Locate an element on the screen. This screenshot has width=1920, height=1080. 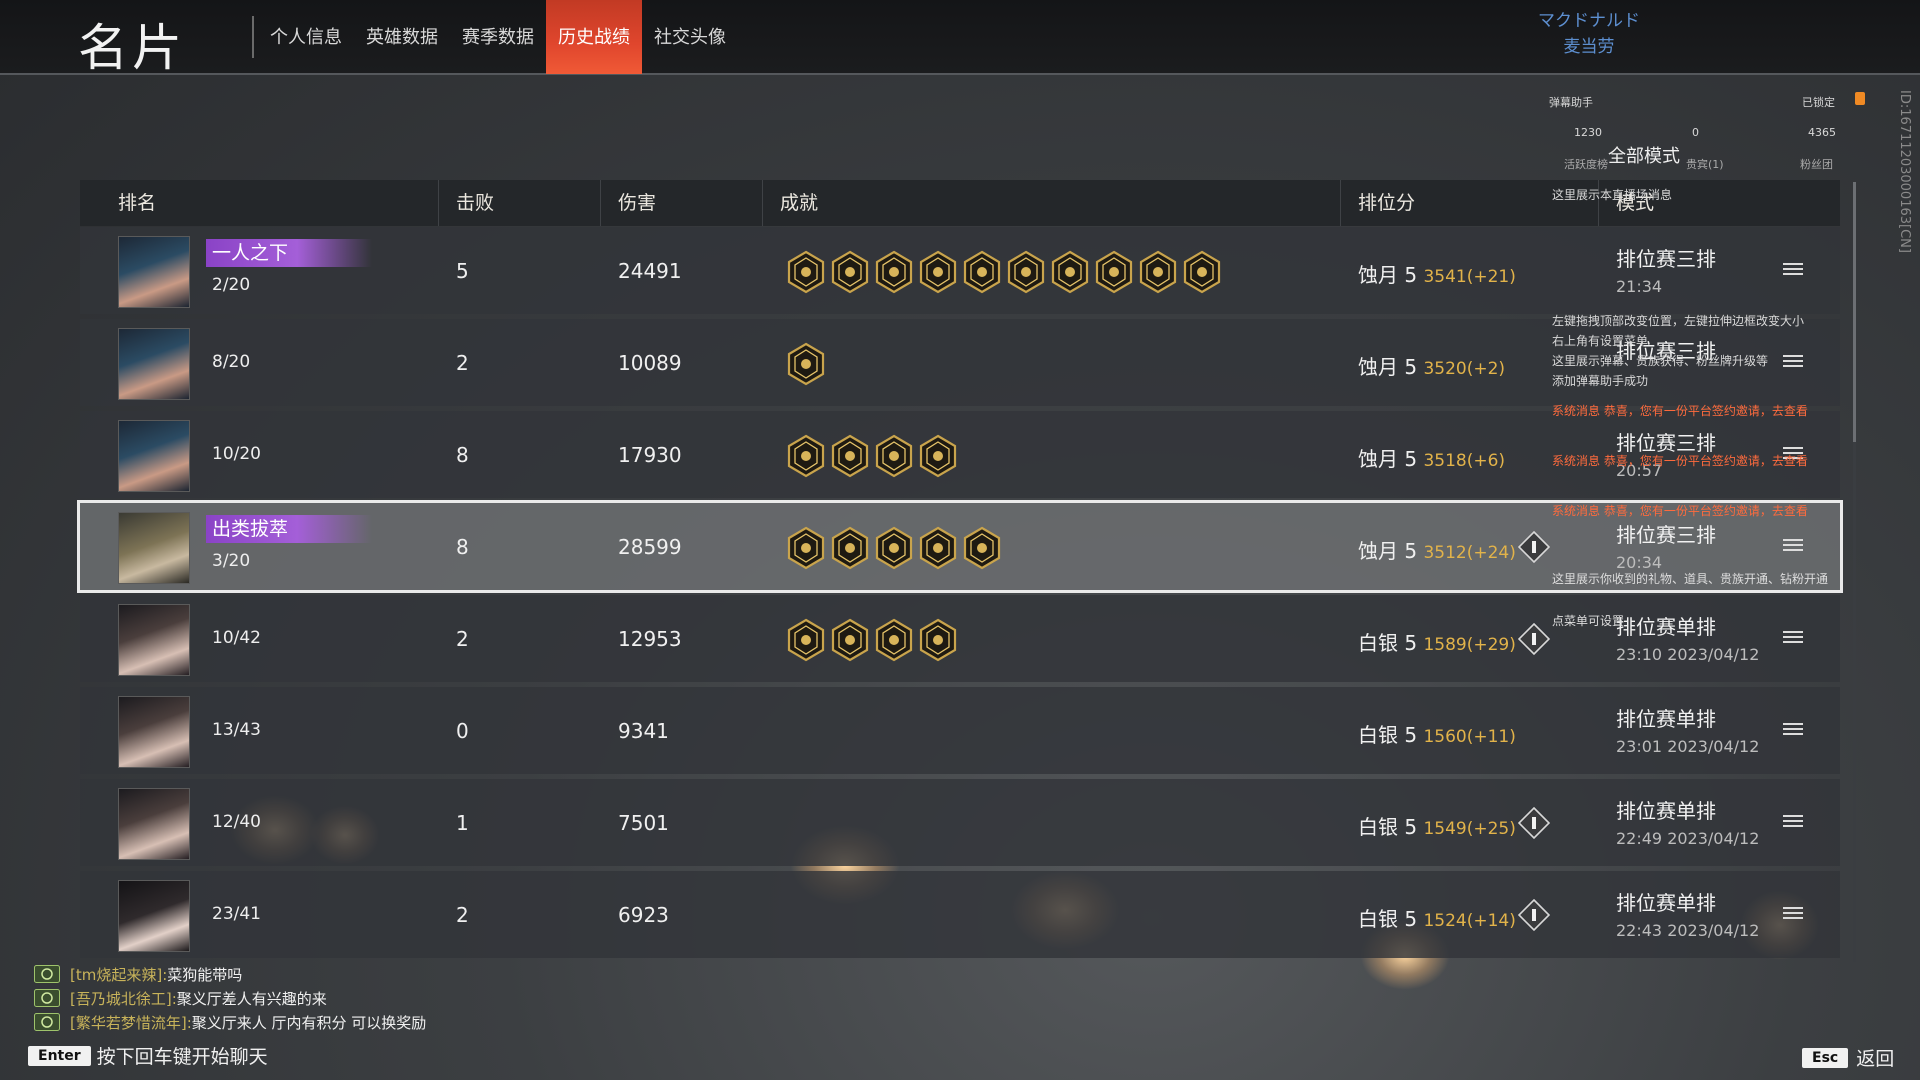
lock-icon is located at coordinates (1860, 98).